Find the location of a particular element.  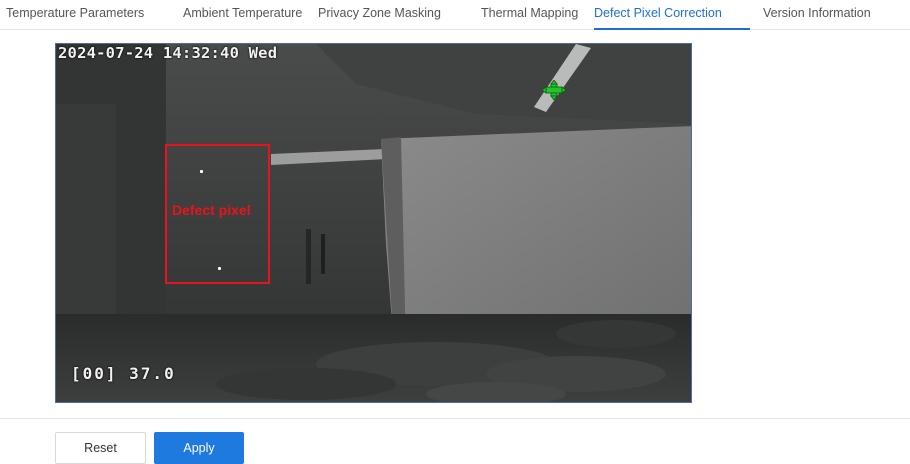

green-crosshair-icon is located at coordinates (554, 90).